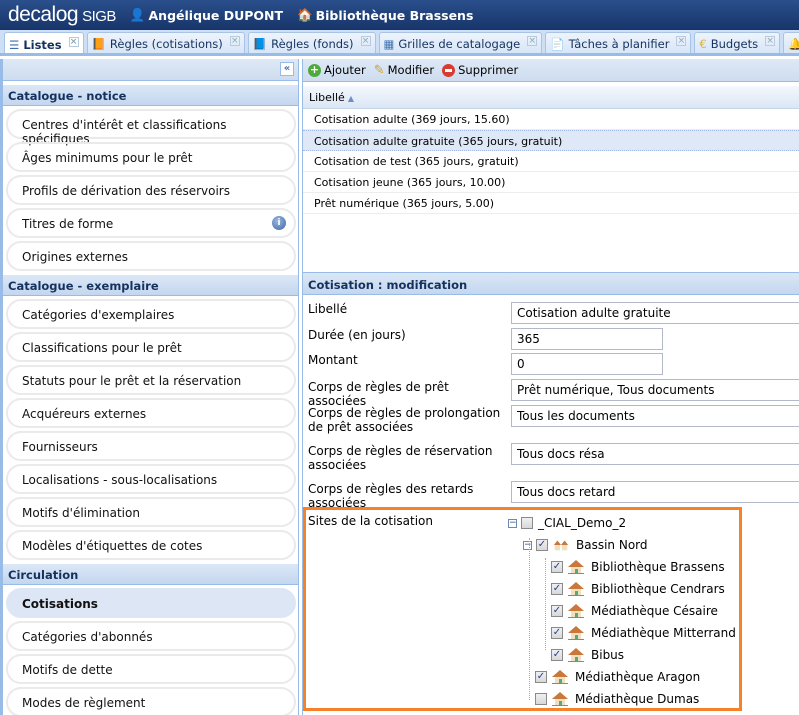 The height and width of the screenshot is (715, 799). I want to click on field-label: Montant, so click(333, 360).